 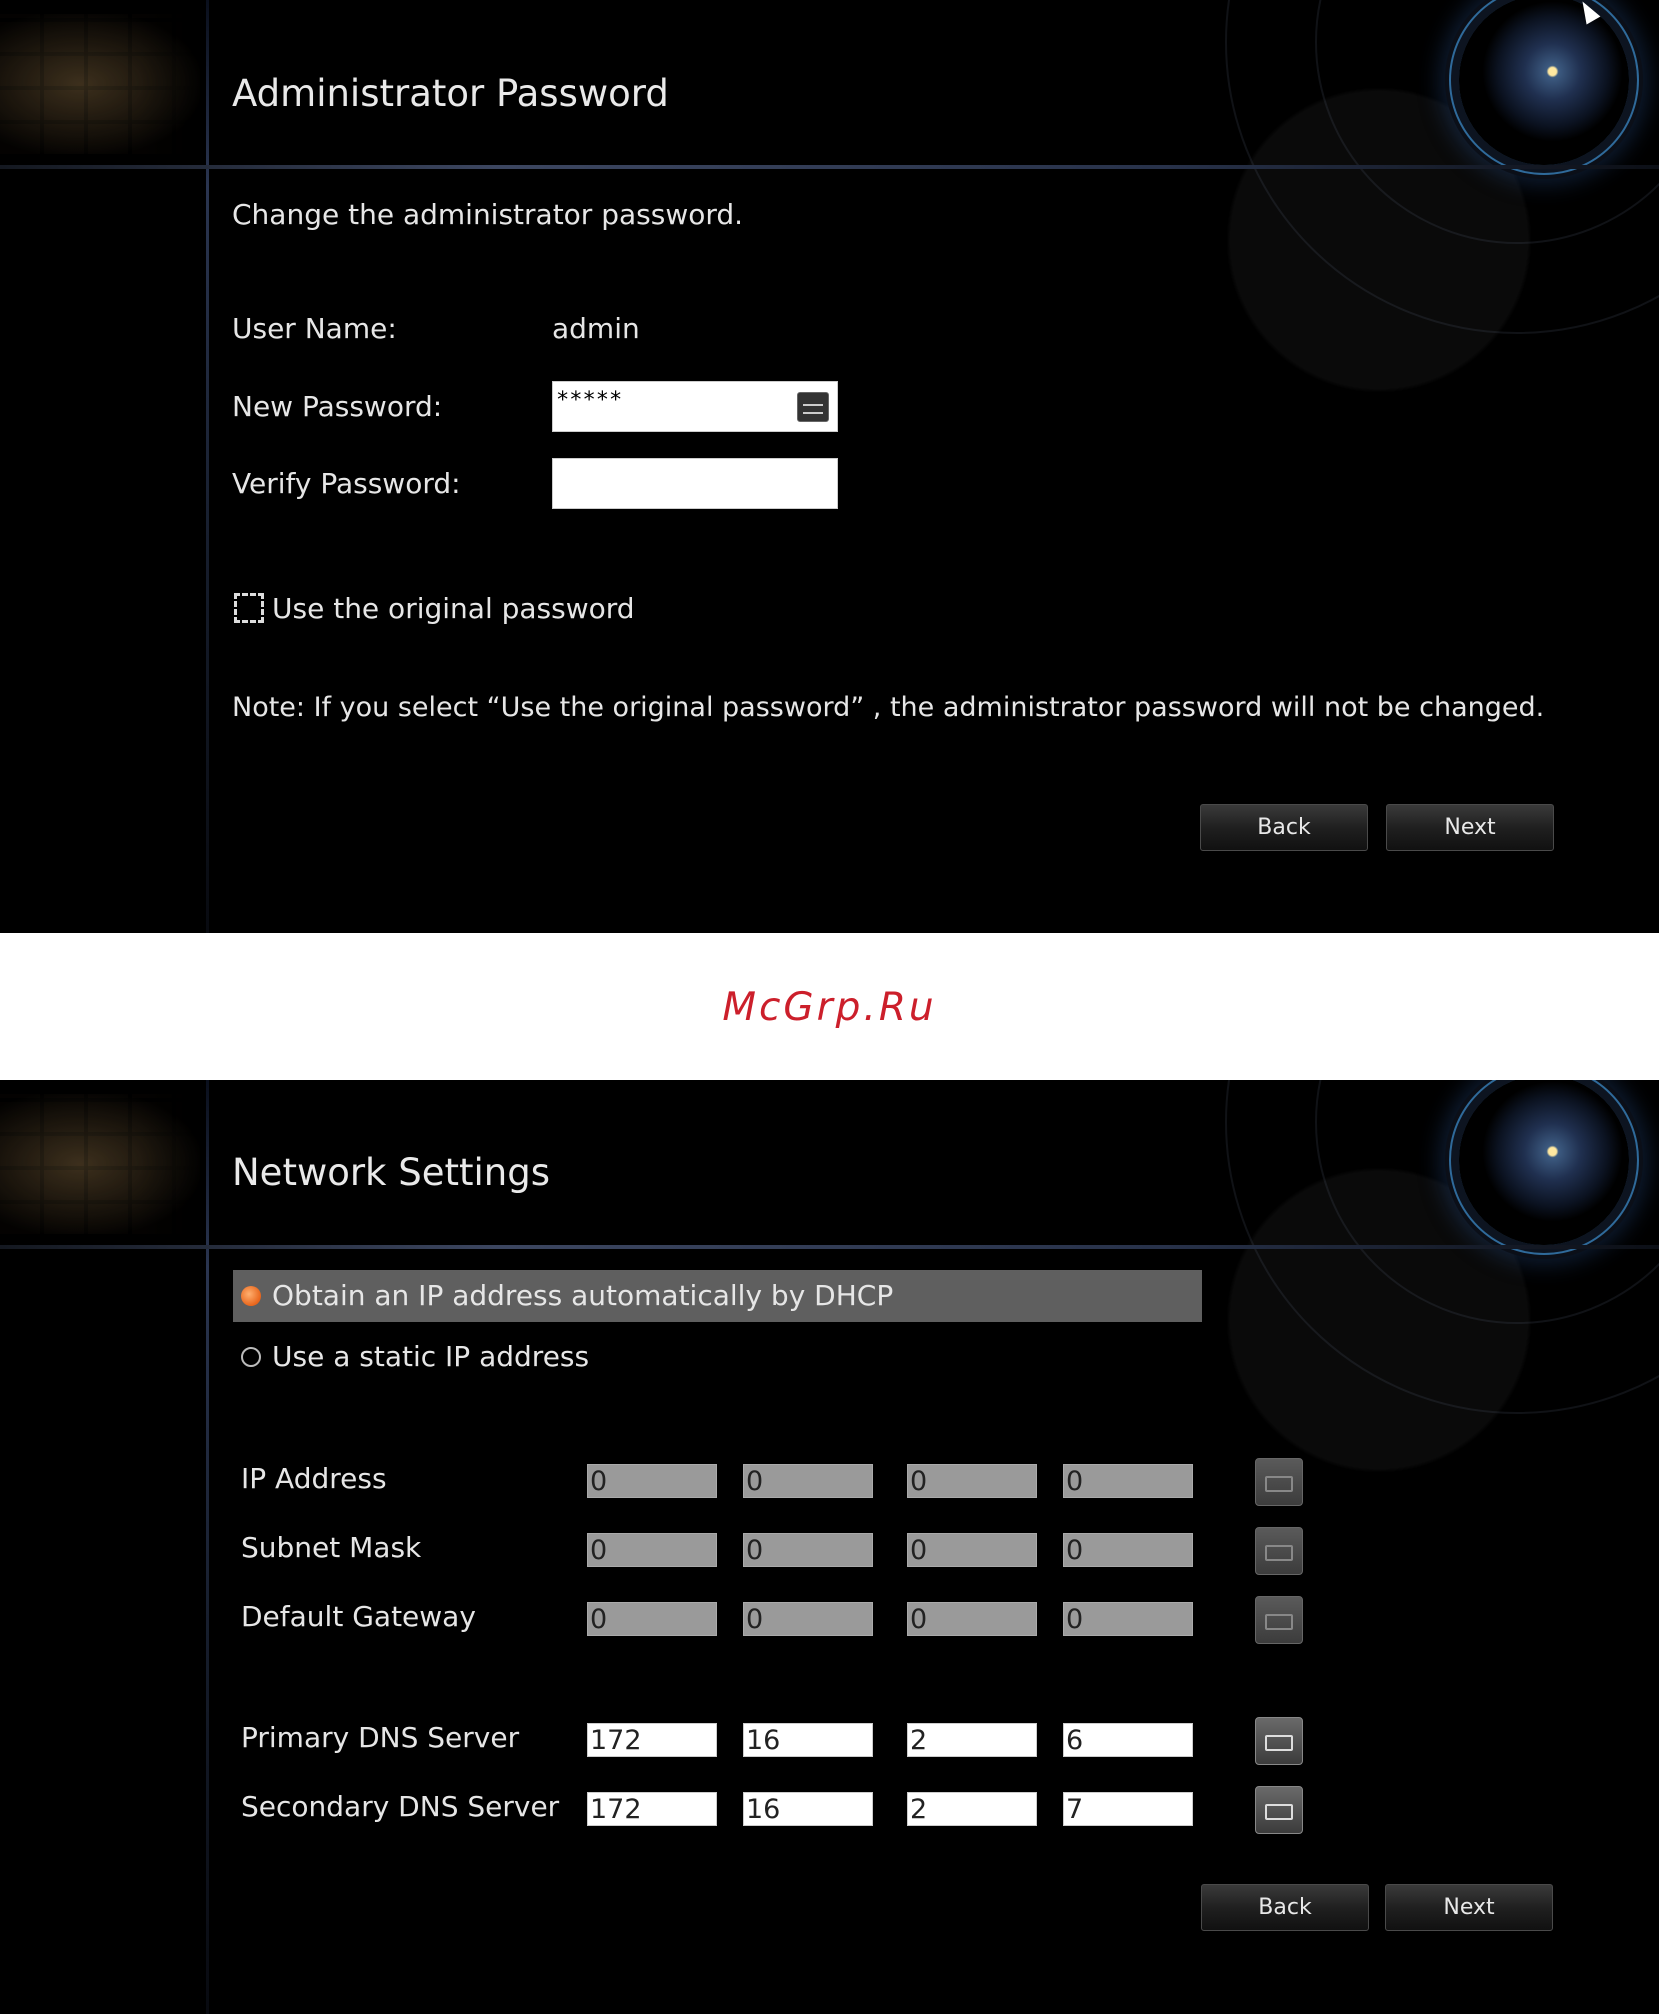 I want to click on secondary-dns-octet-1: 172, so click(x=652, y=1809).